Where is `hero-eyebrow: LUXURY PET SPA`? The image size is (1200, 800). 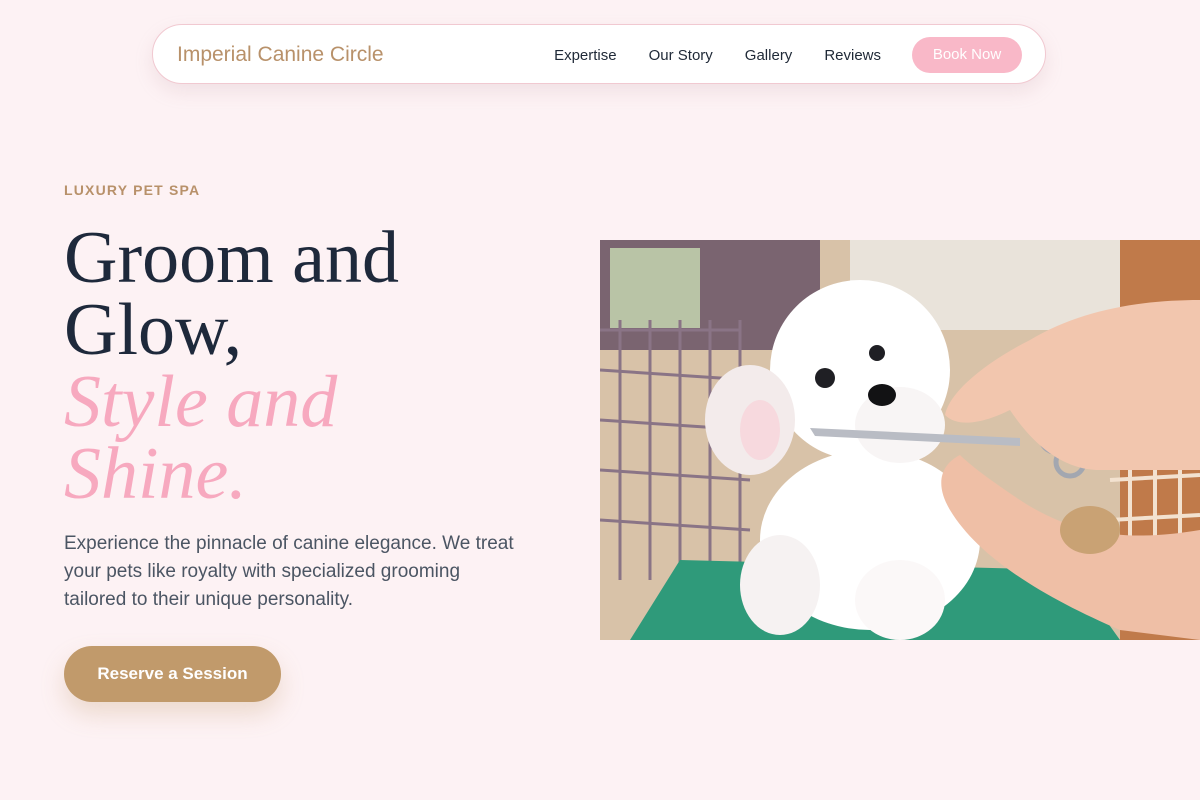 hero-eyebrow: LUXURY PET SPA is located at coordinates (132, 190).